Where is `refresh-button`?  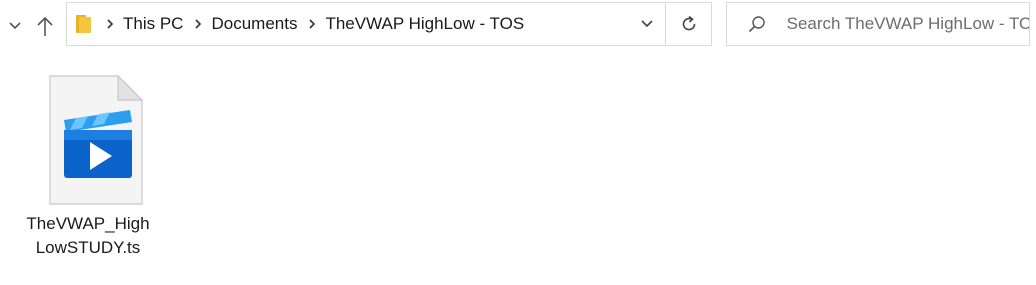 refresh-button is located at coordinates (688, 24).